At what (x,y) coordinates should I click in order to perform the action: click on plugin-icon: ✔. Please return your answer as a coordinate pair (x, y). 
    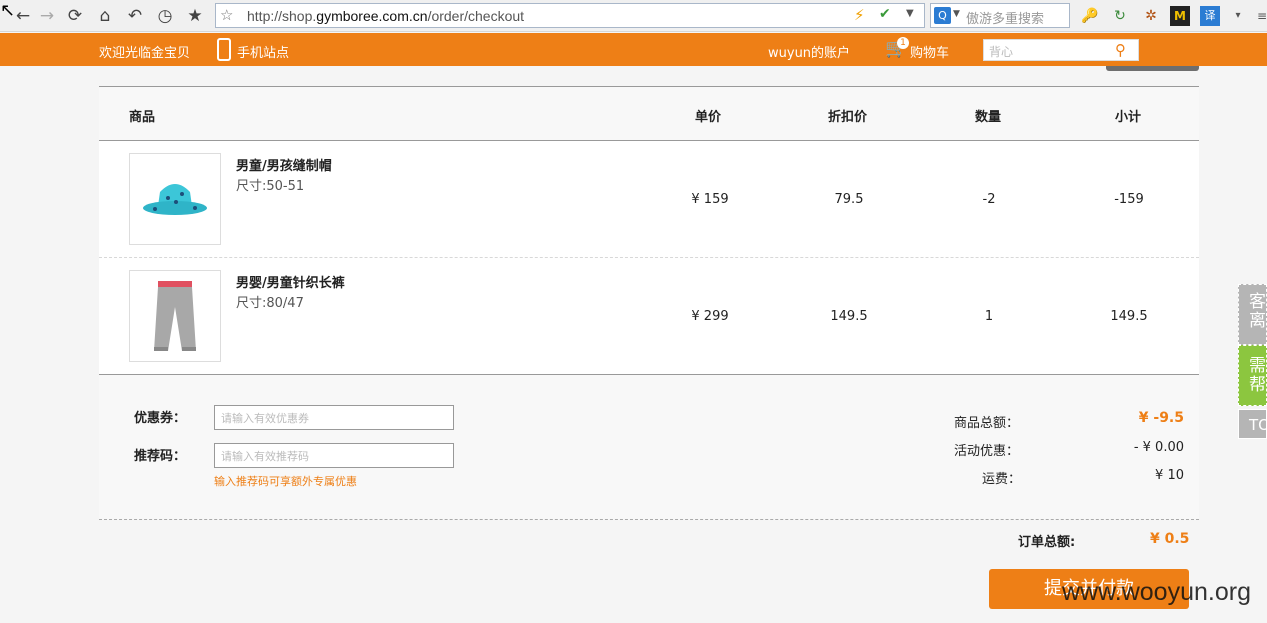
    Looking at the image, I should click on (885, 14).